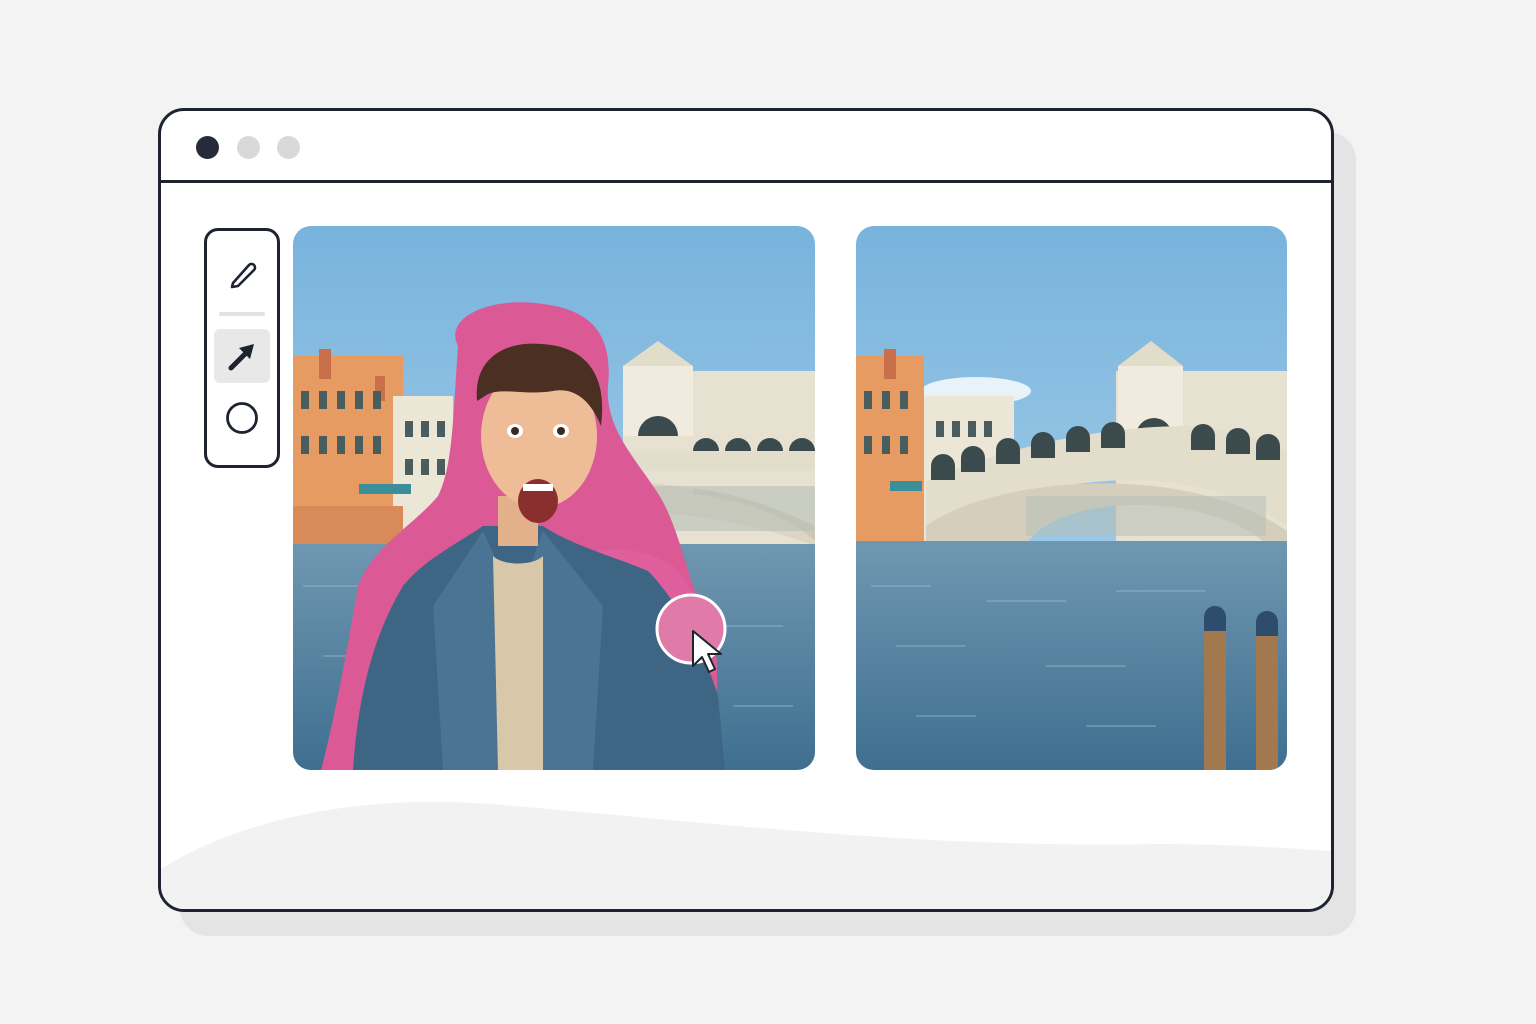 The width and height of the screenshot is (1536, 1024). What do you see at coordinates (746, 849) in the screenshot?
I see `decorative-wave` at bounding box center [746, 849].